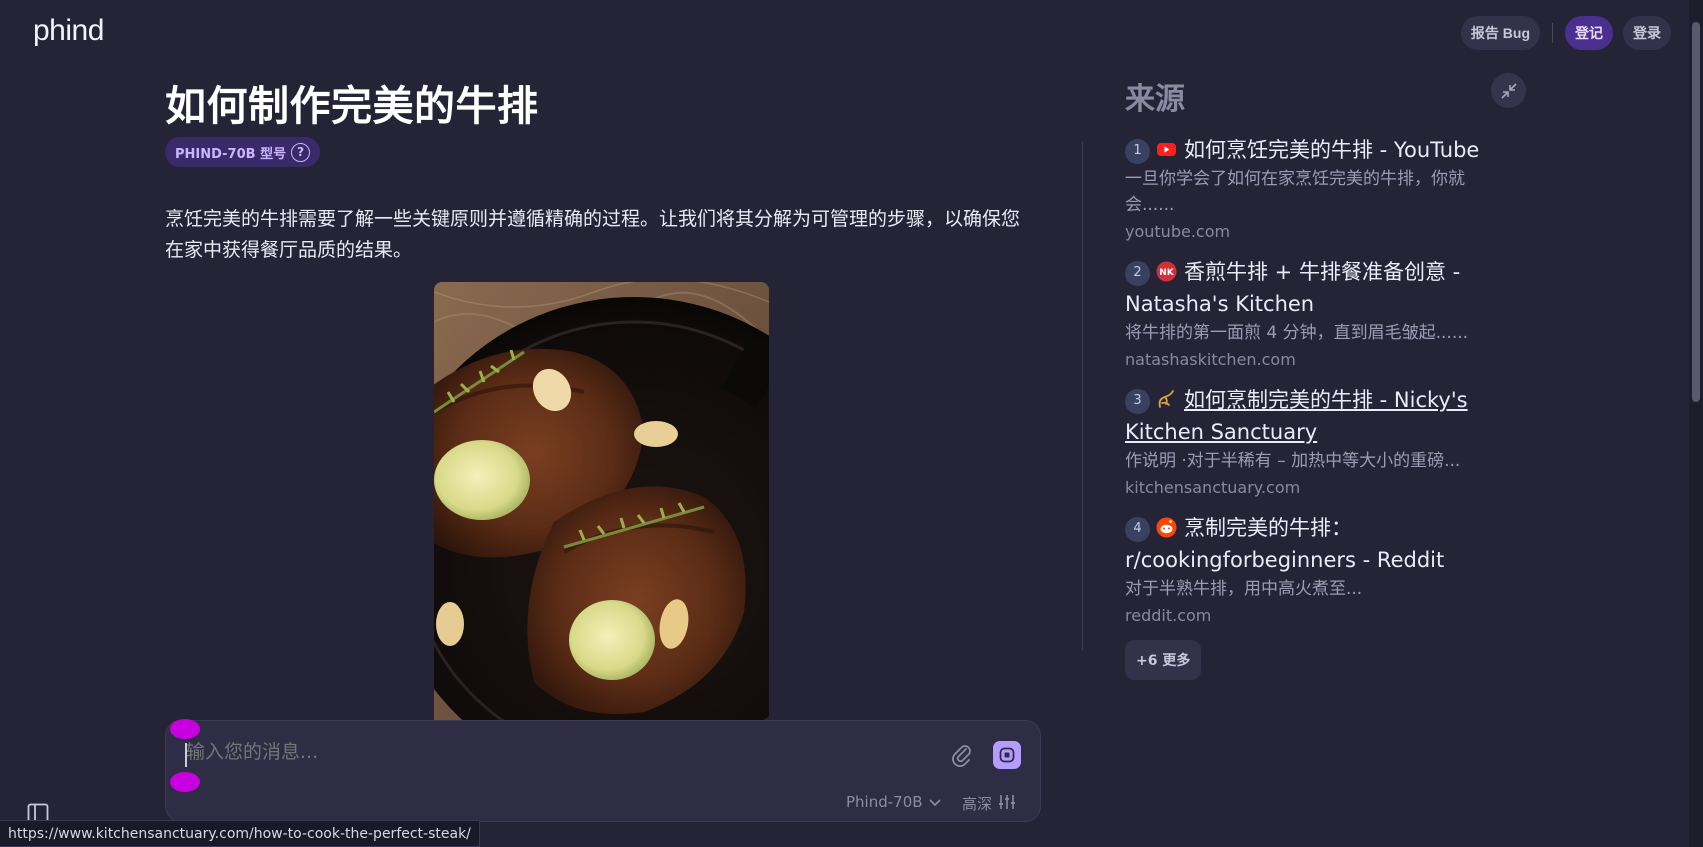 The width and height of the screenshot is (1703, 847). Describe the element at coordinates (301, 152) in the screenshot. I see `help-icon: ?` at that location.